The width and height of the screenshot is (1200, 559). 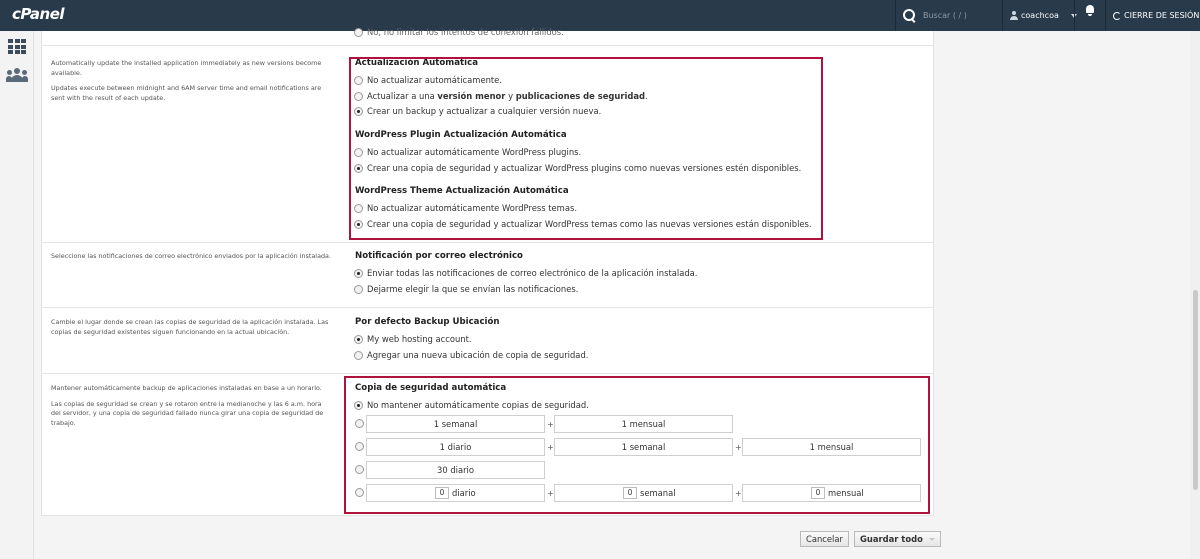 I want to click on users-icon, so click(x=17, y=75).